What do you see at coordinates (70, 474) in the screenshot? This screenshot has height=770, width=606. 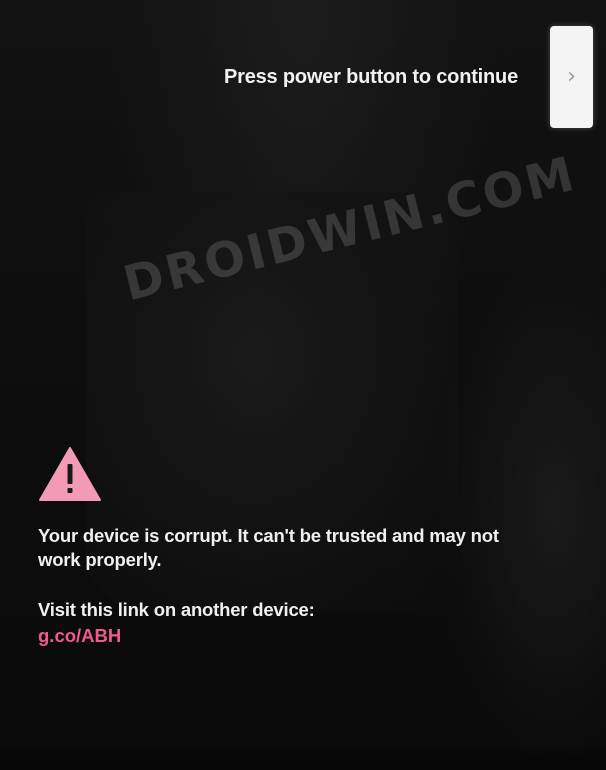 I see `warning-triangle-icon` at bounding box center [70, 474].